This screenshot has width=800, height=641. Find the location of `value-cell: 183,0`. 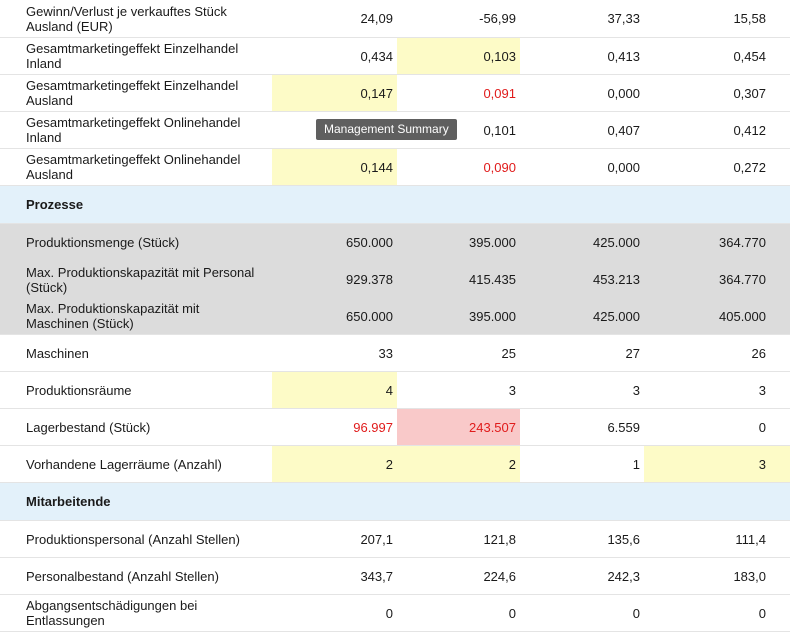

value-cell: 183,0 is located at coordinates (749, 576).